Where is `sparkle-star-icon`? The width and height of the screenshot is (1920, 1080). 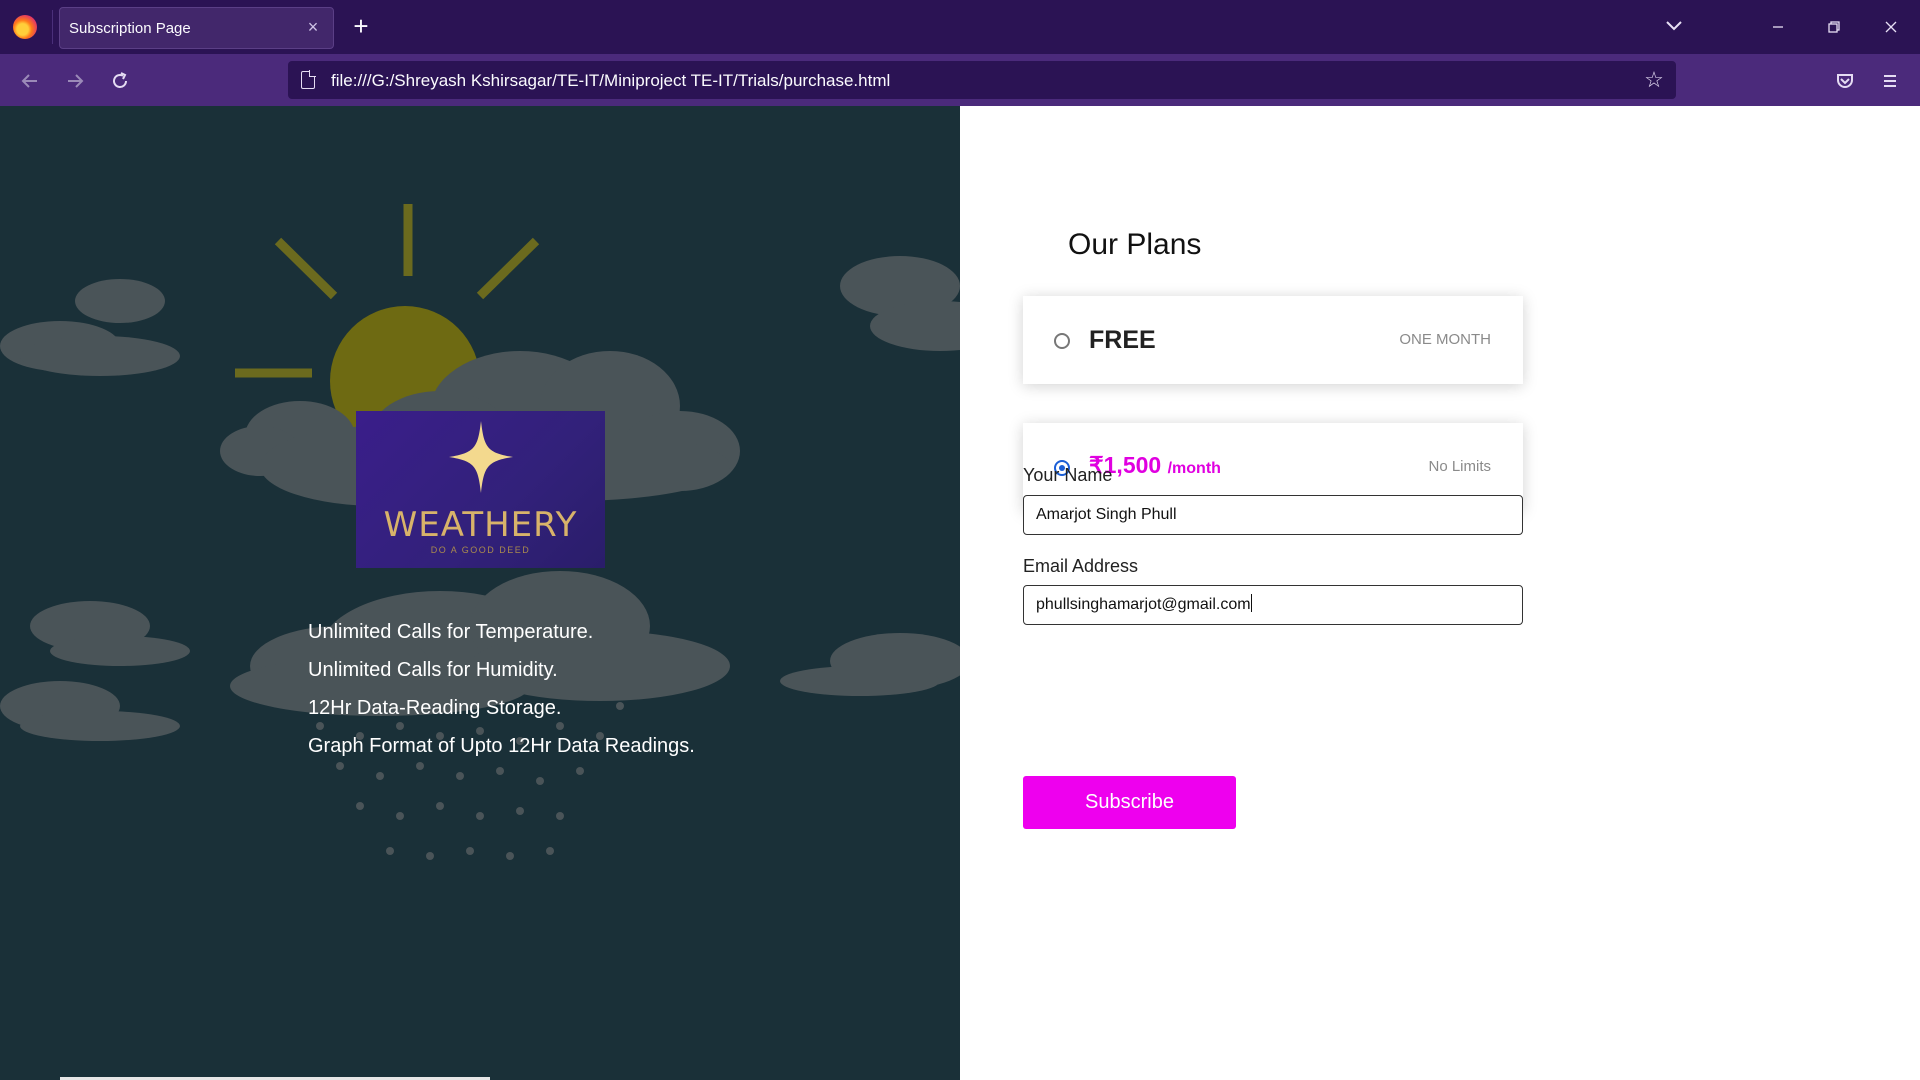
sparkle-star-icon is located at coordinates (481, 457).